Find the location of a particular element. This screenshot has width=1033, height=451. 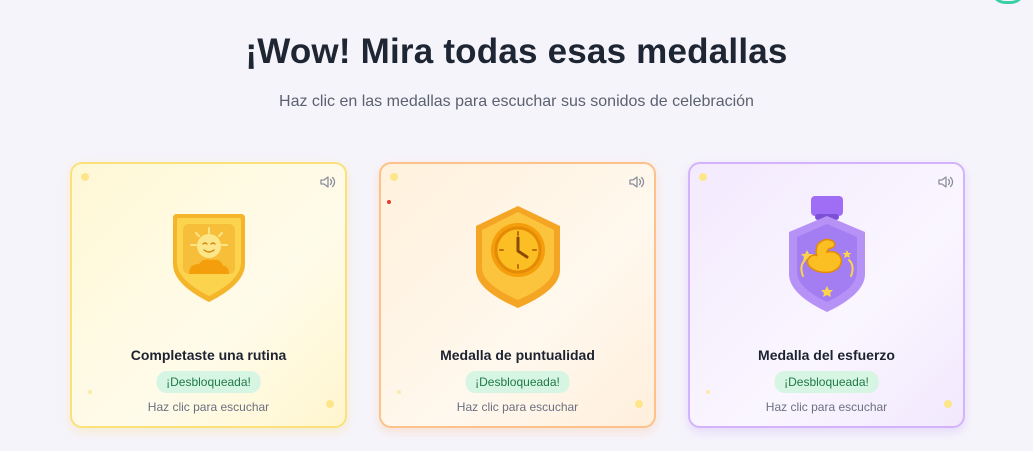

medal-title: Medalla del esfuerzo is located at coordinates (826, 355).